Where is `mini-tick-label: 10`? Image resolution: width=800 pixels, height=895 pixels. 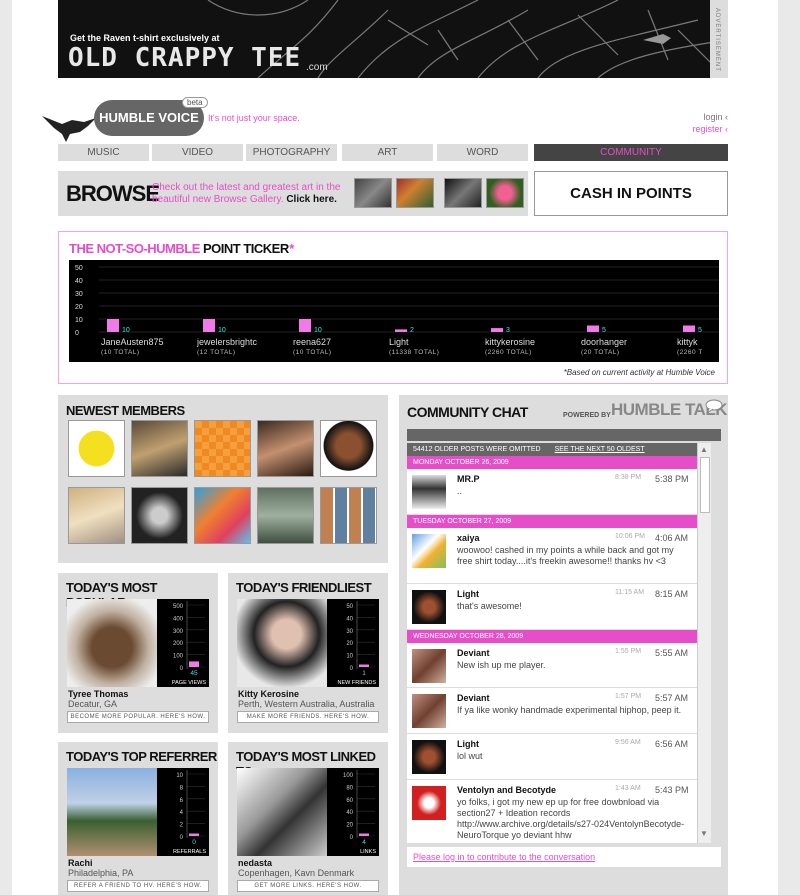
mini-tick-label: 10 is located at coordinates (349, 657).